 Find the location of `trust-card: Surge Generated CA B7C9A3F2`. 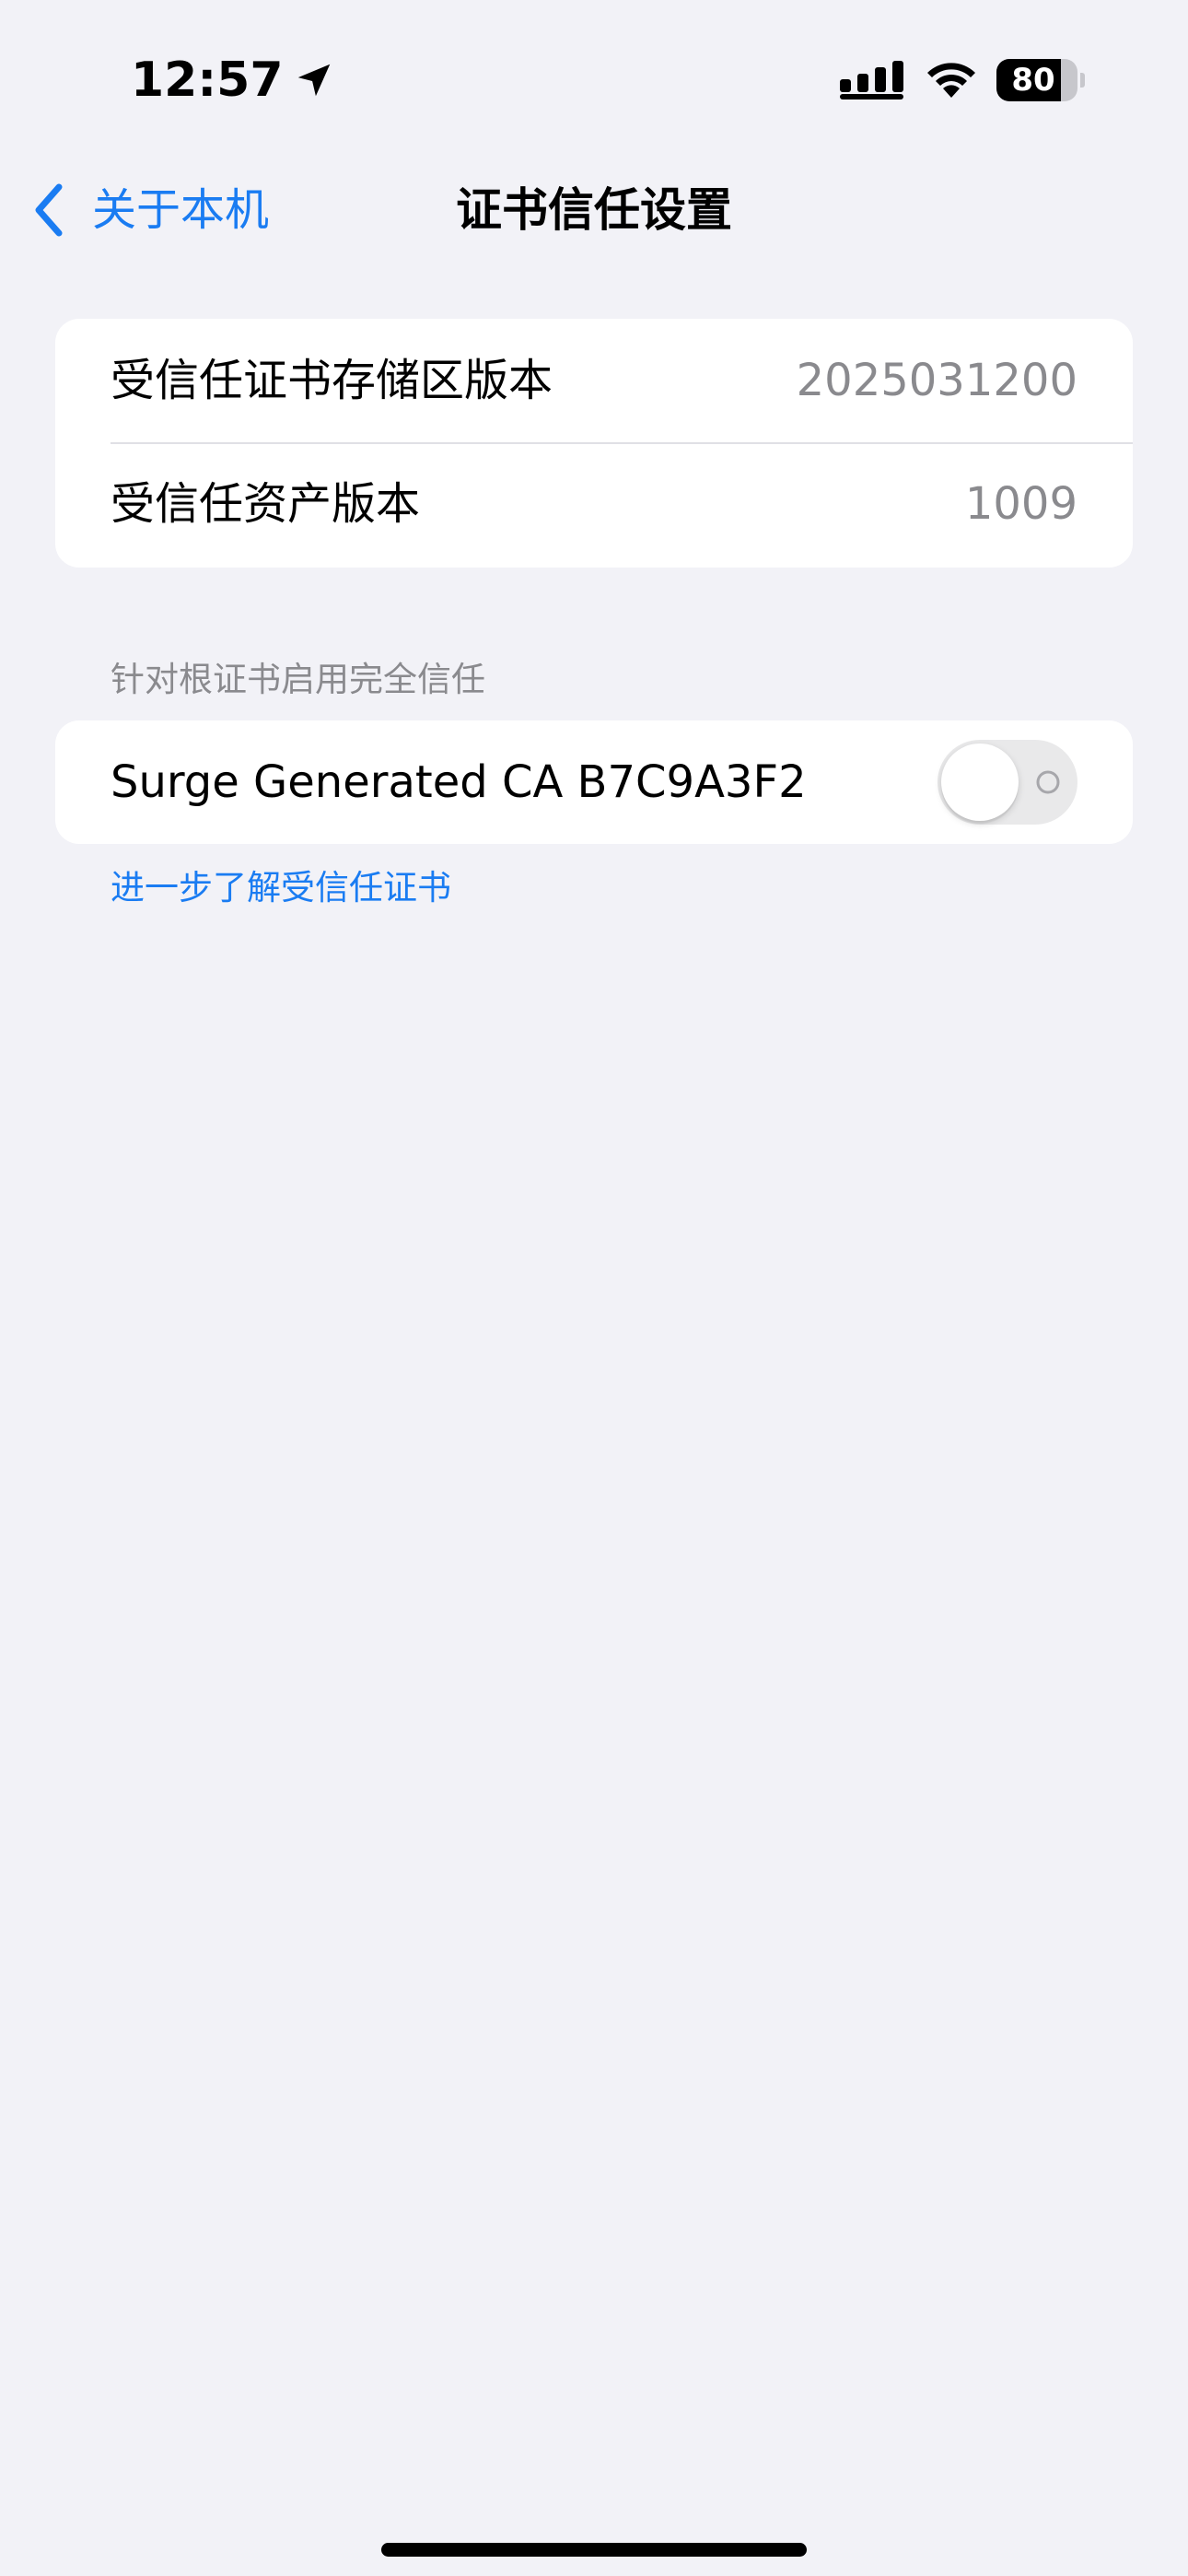

trust-card: Surge Generated CA B7C9A3F2 is located at coordinates (594, 782).